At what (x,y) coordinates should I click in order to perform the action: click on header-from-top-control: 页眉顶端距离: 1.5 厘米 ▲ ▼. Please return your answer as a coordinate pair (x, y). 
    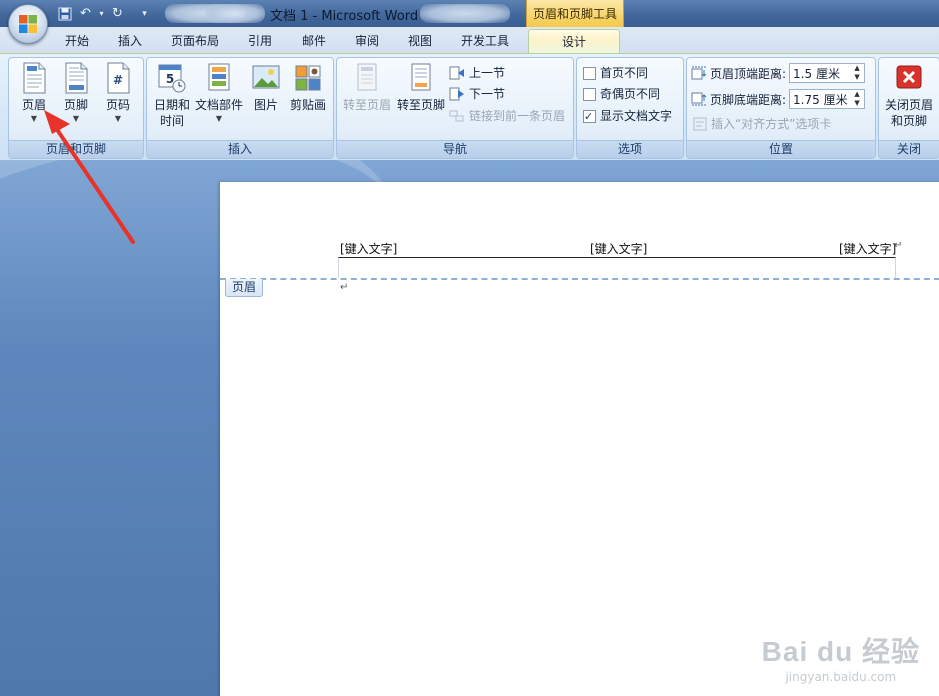
    Looking at the image, I should click on (778, 73).